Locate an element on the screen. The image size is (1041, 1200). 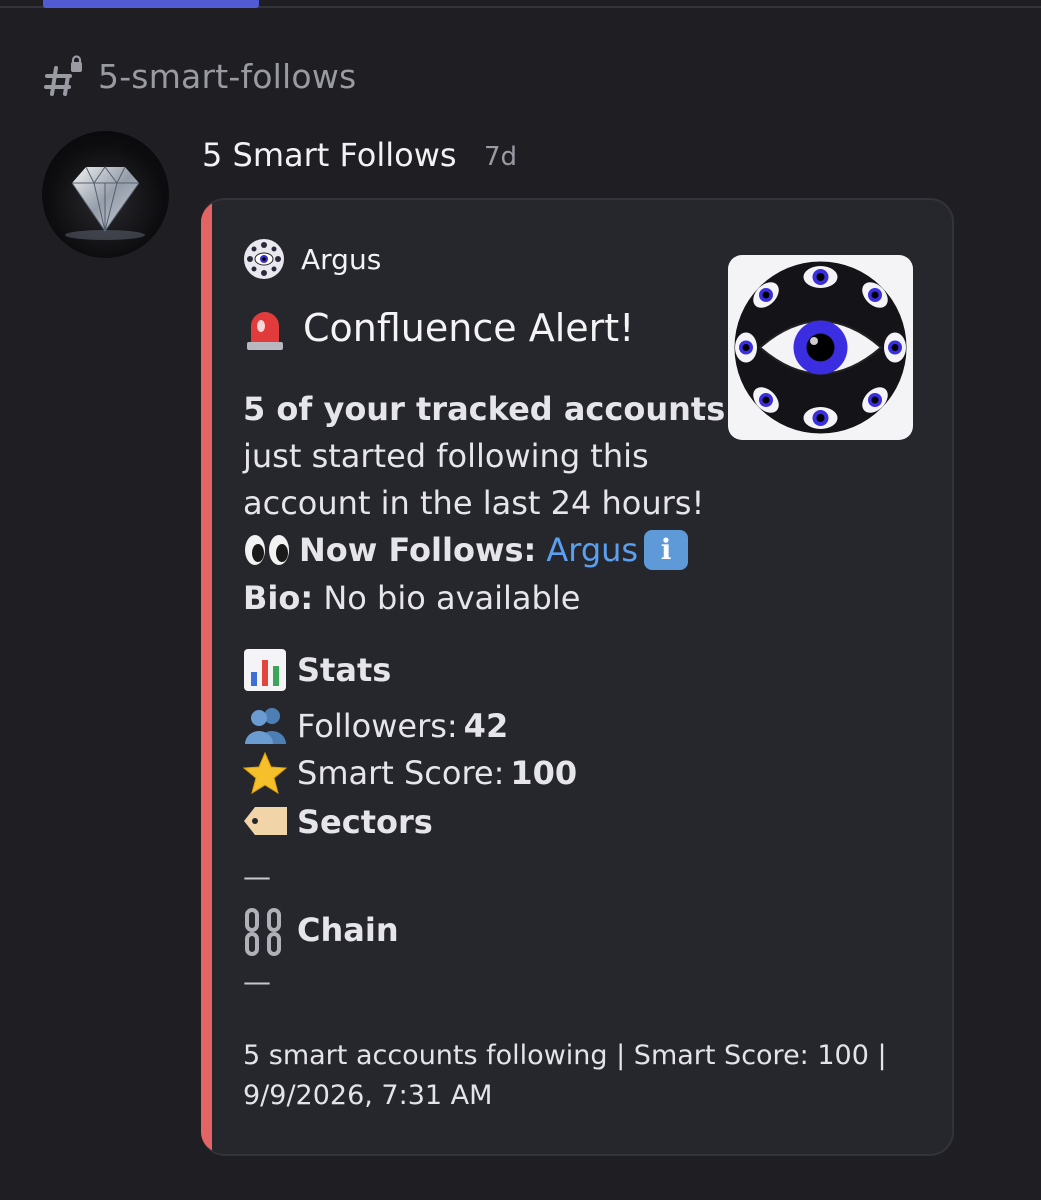
now-follows-link: Argus is located at coordinates (592, 550).